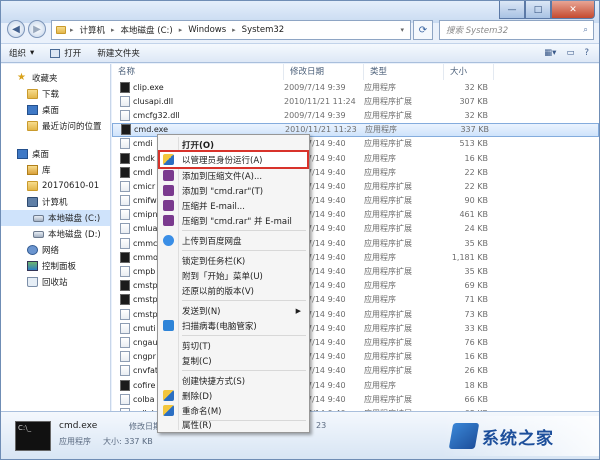  What do you see at coordinates (207, 30) in the screenshot?
I see `breadcrumb-windows: Windows` at bounding box center [207, 30].